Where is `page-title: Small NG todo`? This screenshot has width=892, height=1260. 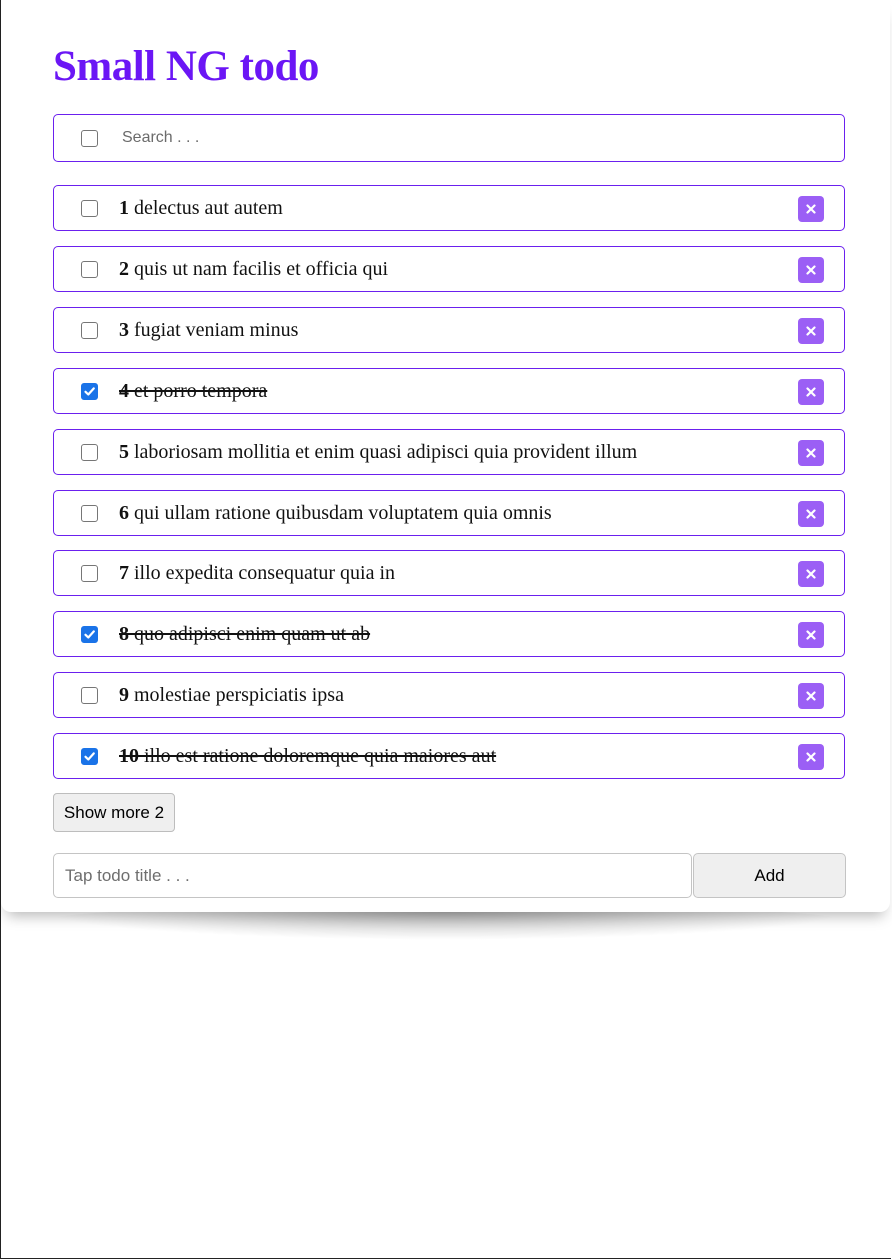
page-title: Small NG todo is located at coordinates (186, 66).